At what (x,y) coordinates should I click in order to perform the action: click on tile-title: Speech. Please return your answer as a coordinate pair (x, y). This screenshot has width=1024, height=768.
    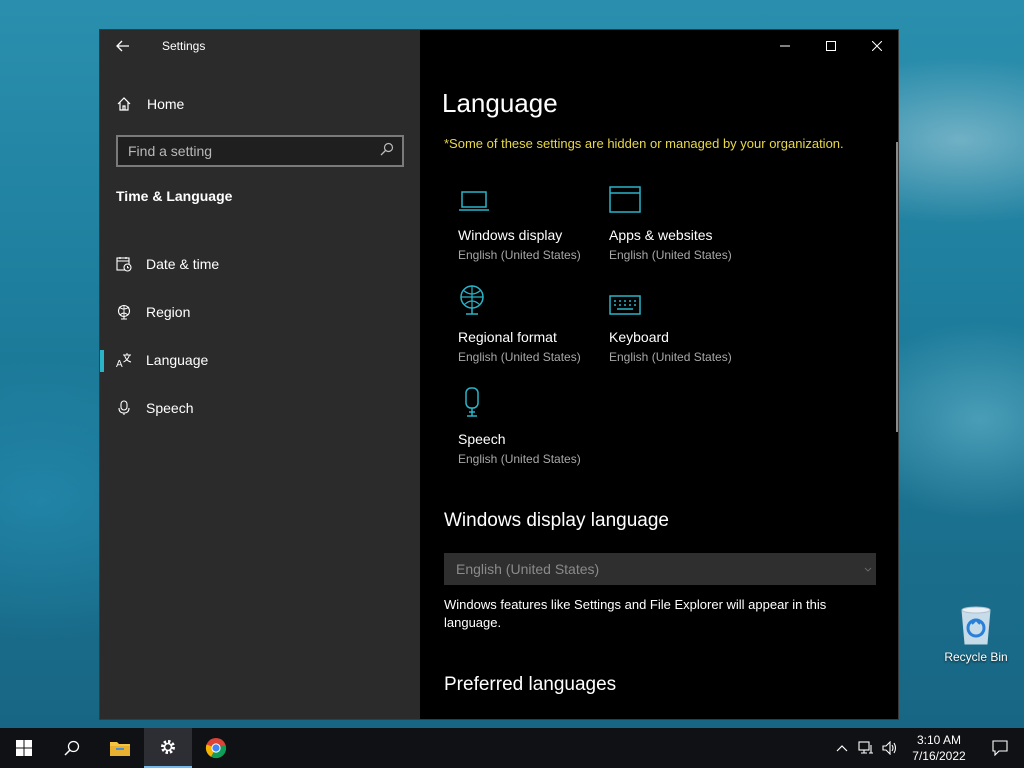
    Looking at the image, I should click on (482, 439).